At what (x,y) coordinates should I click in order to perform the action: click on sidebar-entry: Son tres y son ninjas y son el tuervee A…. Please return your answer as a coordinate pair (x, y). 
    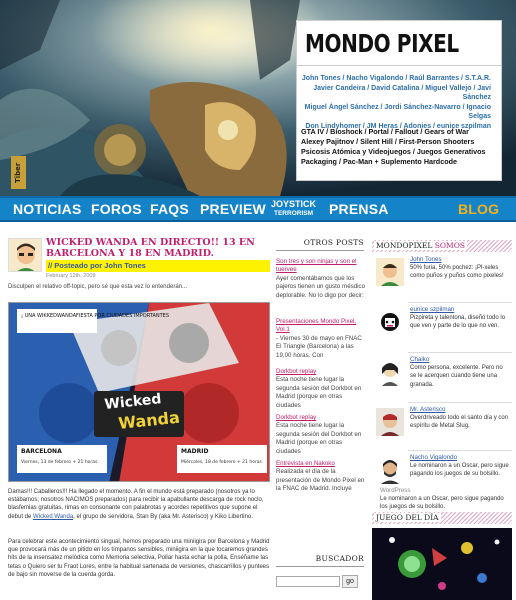
    Looking at the image, I should click on (321, 279).